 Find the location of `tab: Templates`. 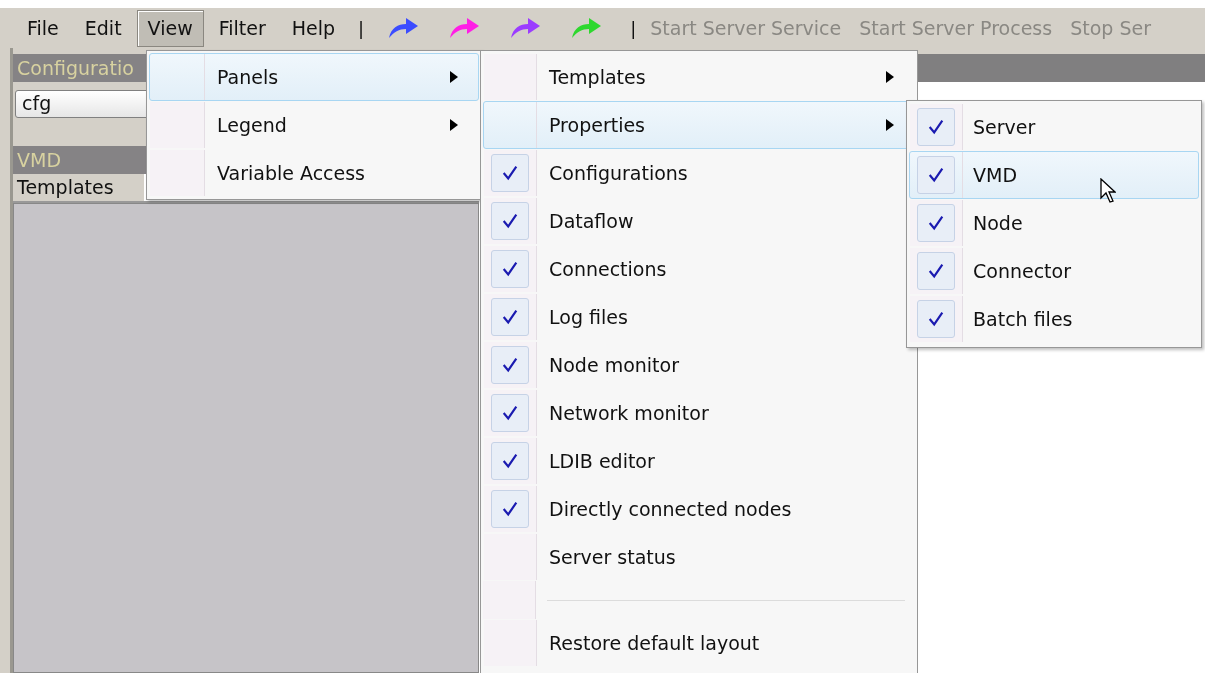

tab: Templates is located at coordinates (78, 187).